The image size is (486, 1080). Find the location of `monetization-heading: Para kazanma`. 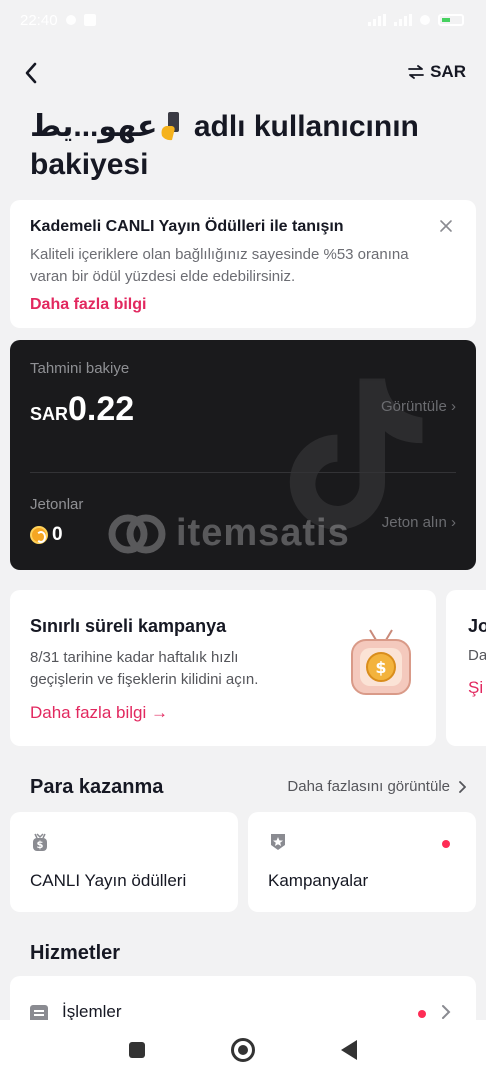

monetization-heading: Para kazanma is located at coordinates (97, 787).